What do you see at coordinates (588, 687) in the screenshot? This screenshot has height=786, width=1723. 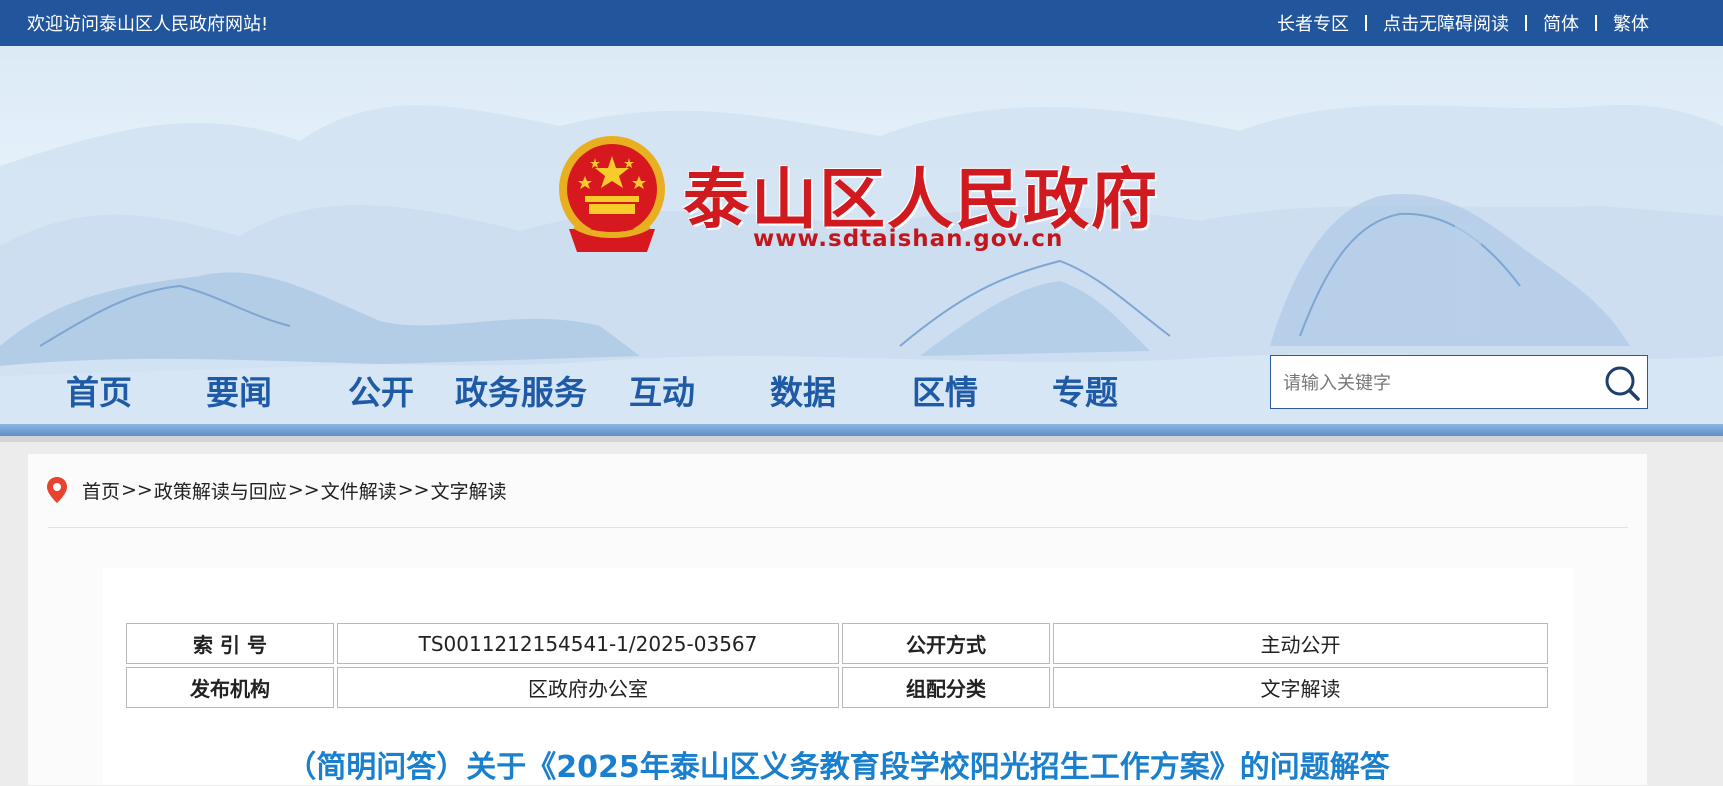 I see `publisher-value: 区政府办公室` at bounding box center [588, 687].